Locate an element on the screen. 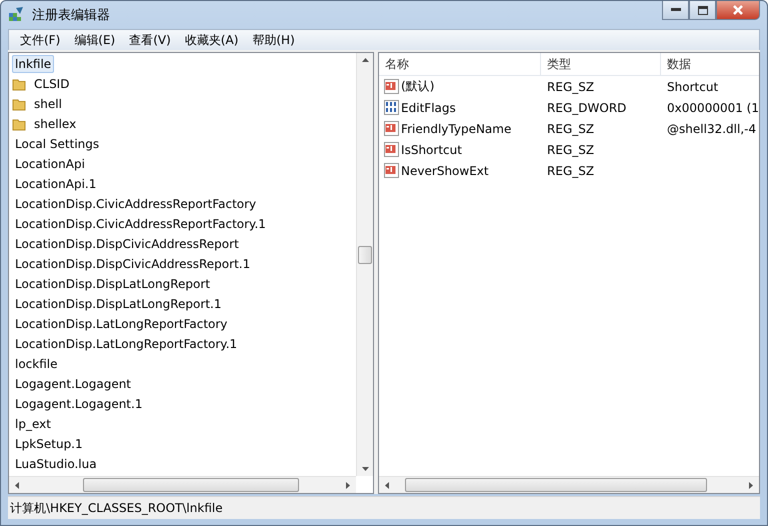 The image size is (768, 526). minimize-button is located at coordinates (675, 10).